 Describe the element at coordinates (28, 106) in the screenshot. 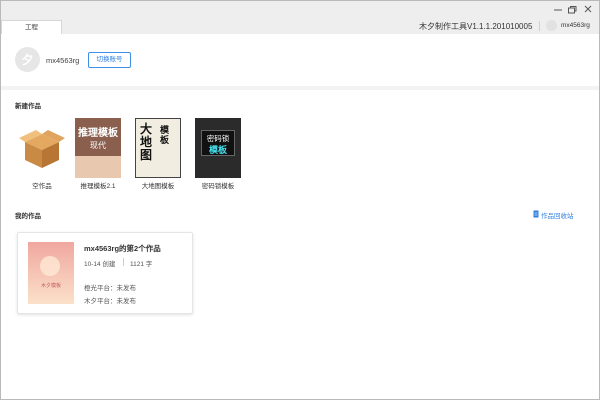

I see `new-works-title: 新建作品` at that location.